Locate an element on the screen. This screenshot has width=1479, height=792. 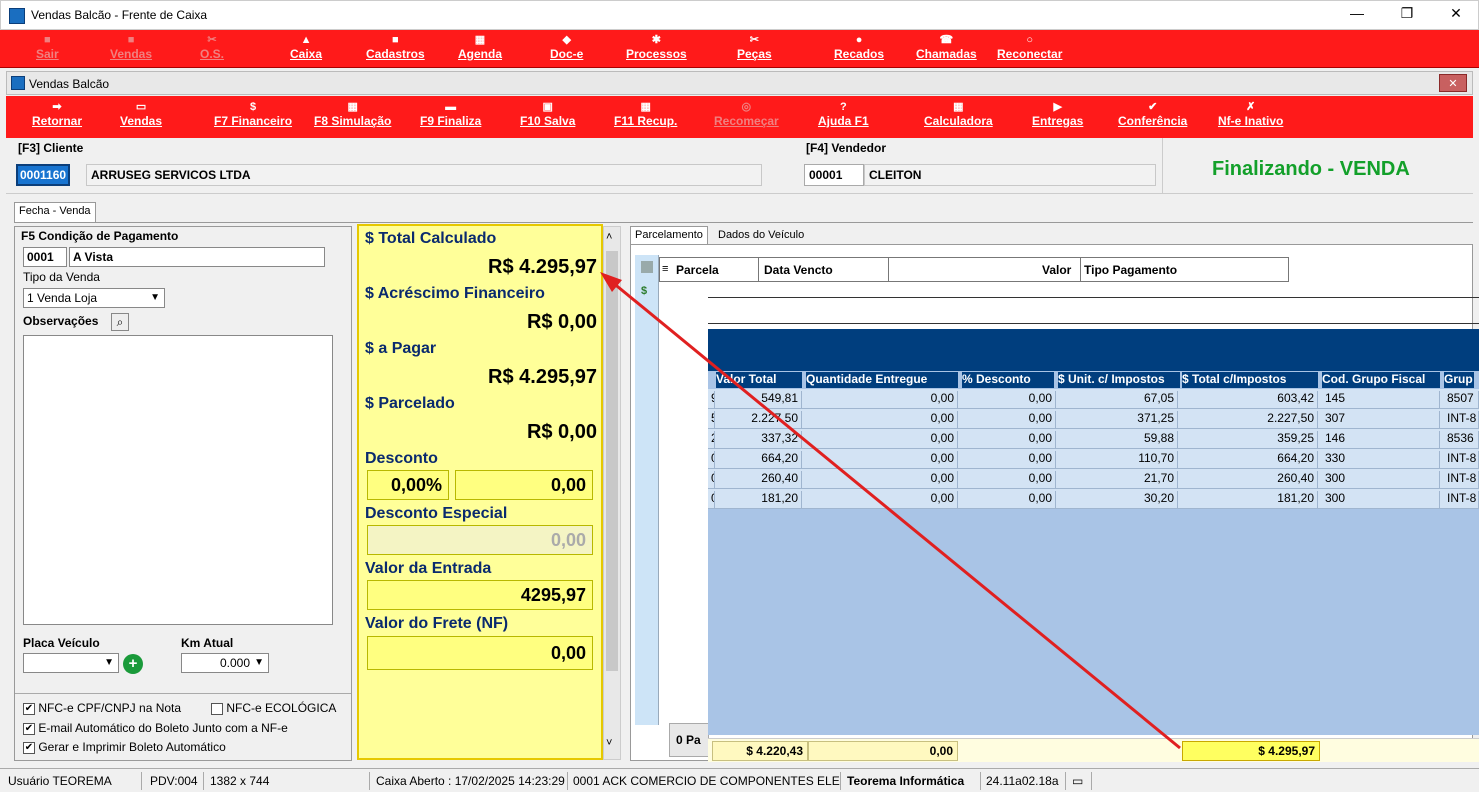
observacoes-textarea is located at coordinates (178, 480).